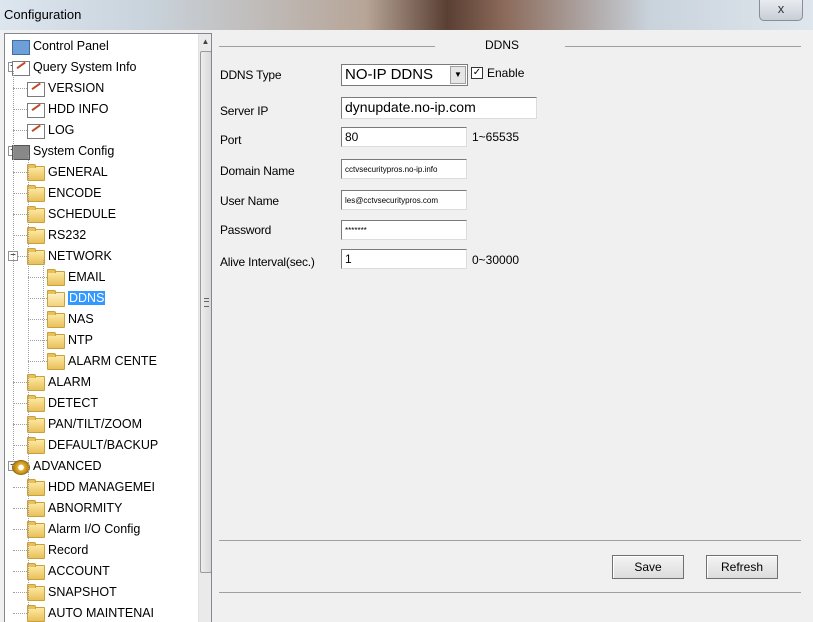 This screenshot has height=622, width=813. I want to click on tree-item-label: LOG, so click(61, 130).